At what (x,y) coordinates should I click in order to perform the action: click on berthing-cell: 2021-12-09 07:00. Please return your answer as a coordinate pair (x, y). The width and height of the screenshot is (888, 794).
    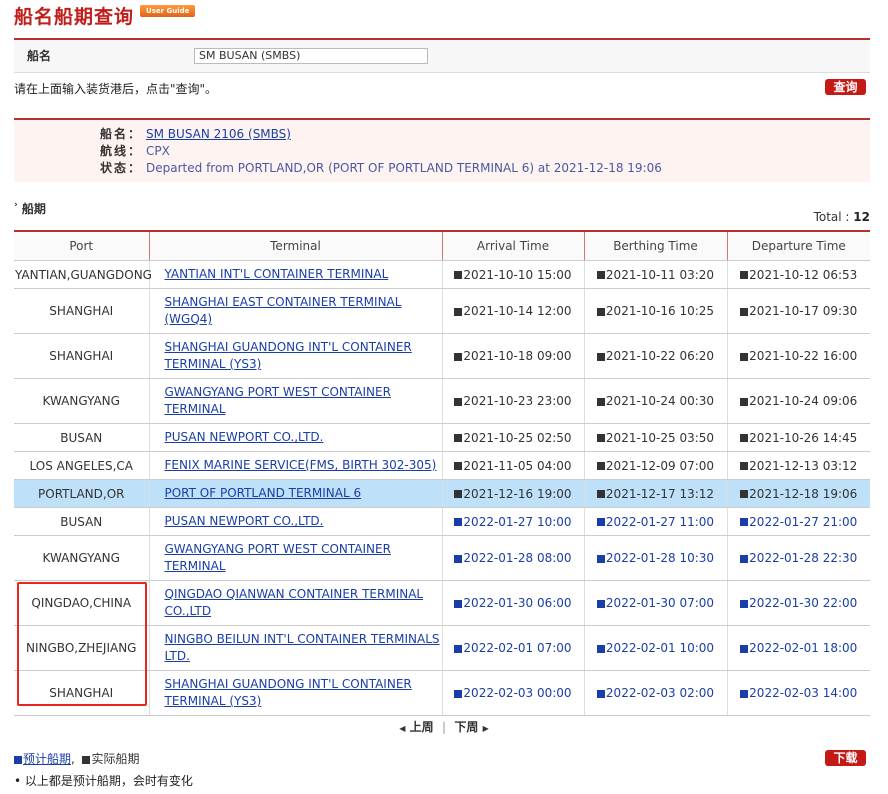
    Looking at the image, I should click on (656, 465).